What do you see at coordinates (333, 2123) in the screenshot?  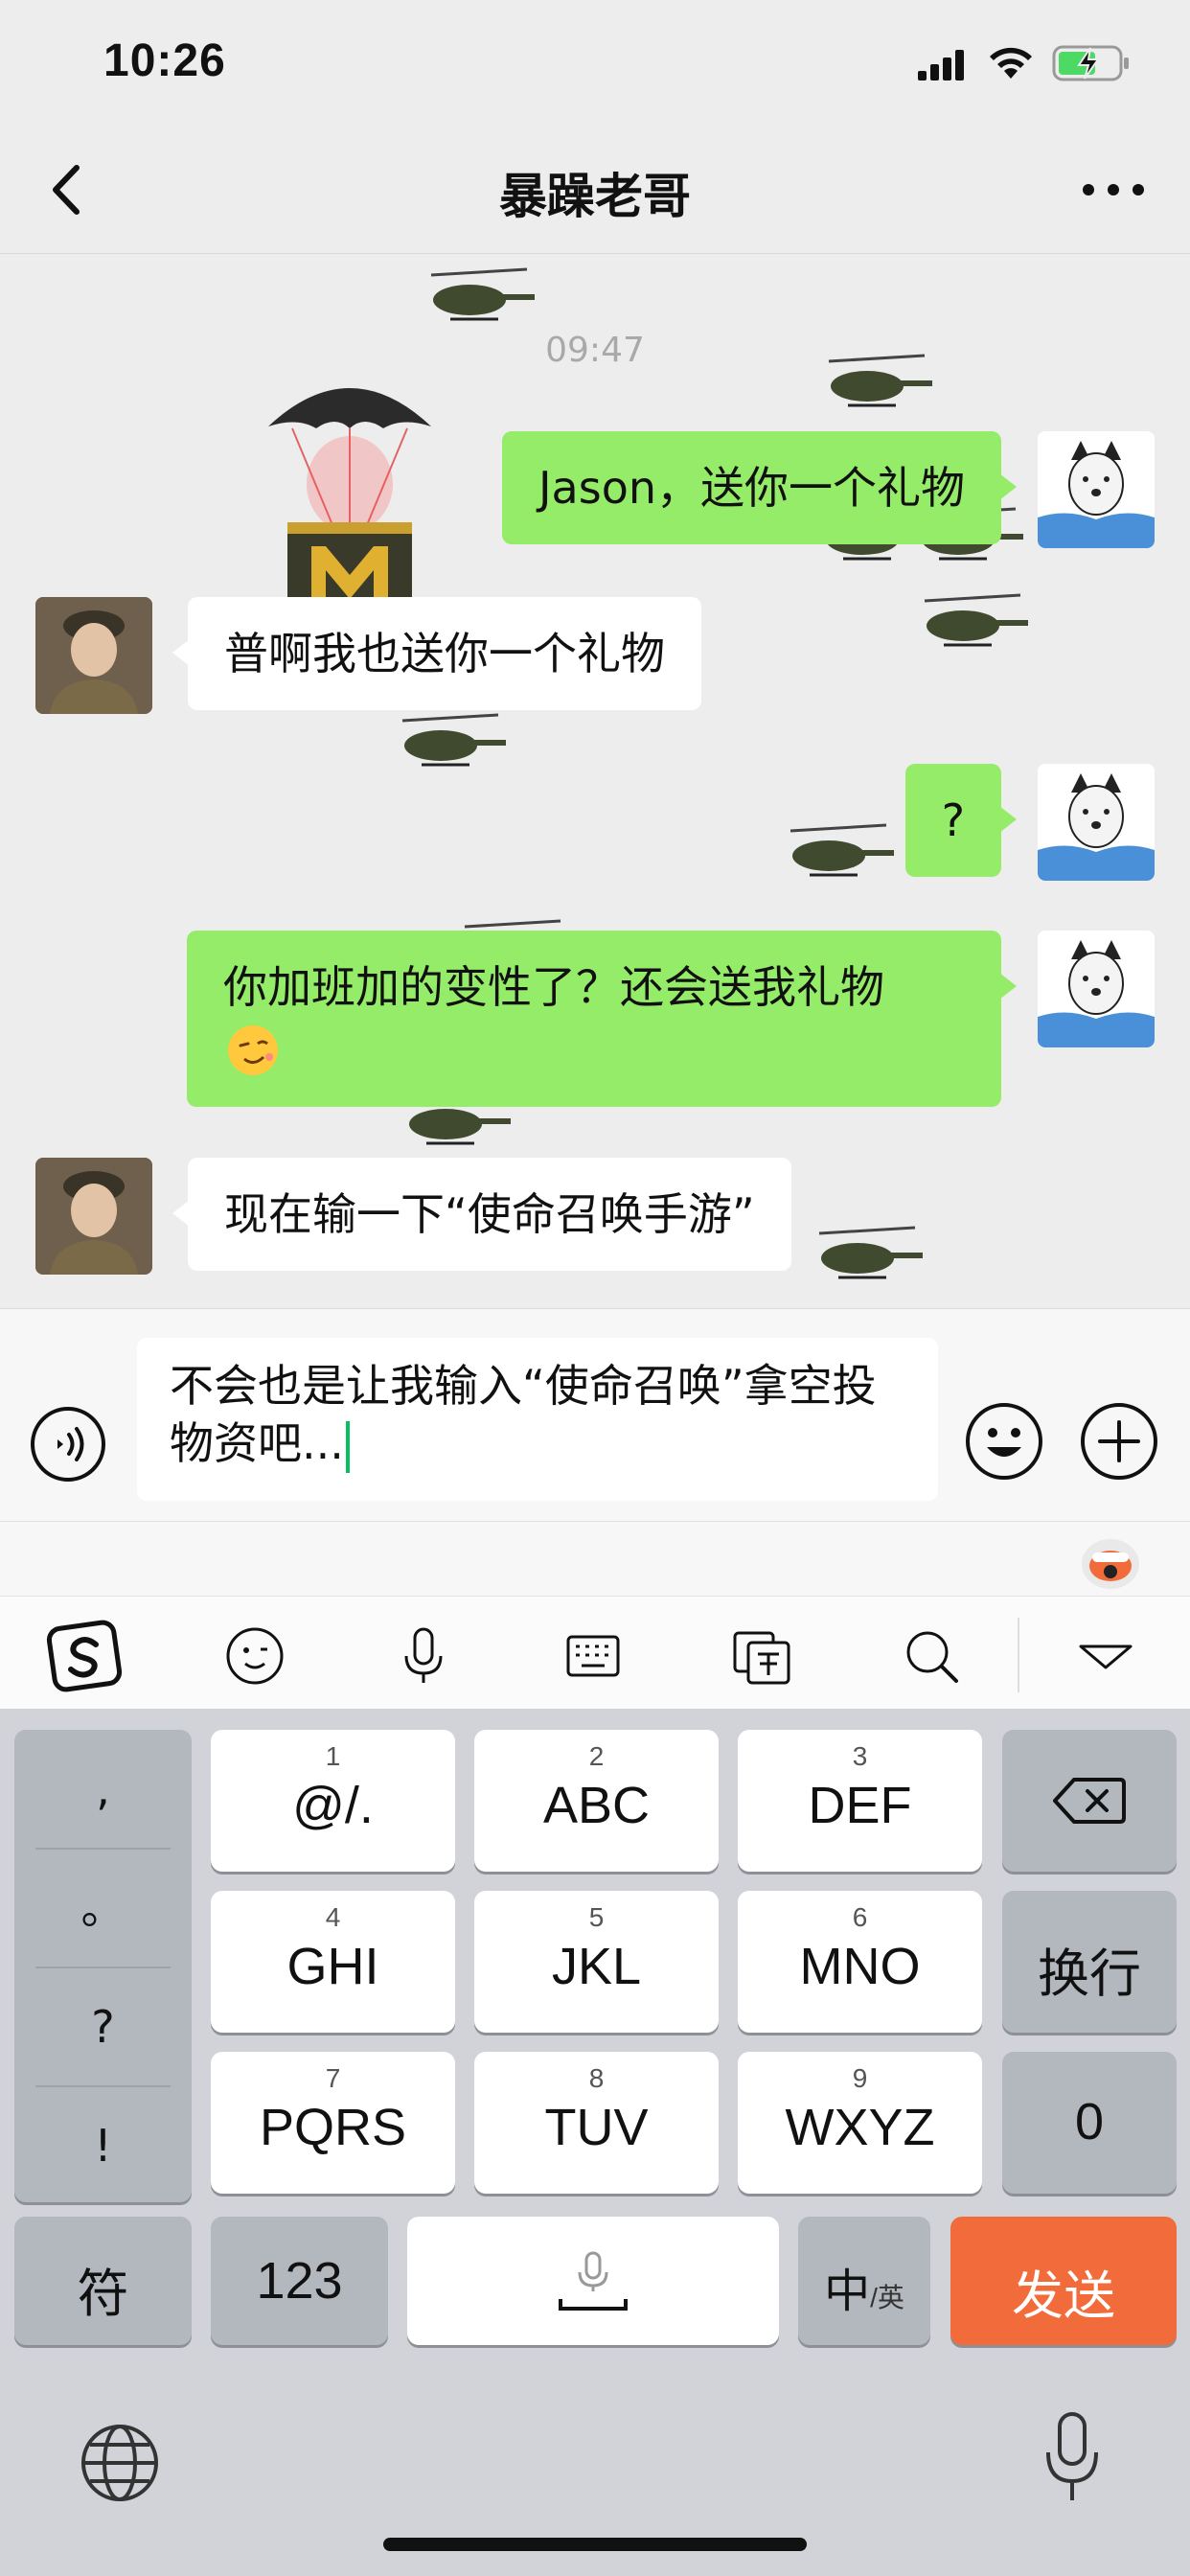 I see `key-7: 7 PQRS` at bounding box center [333, 2123].